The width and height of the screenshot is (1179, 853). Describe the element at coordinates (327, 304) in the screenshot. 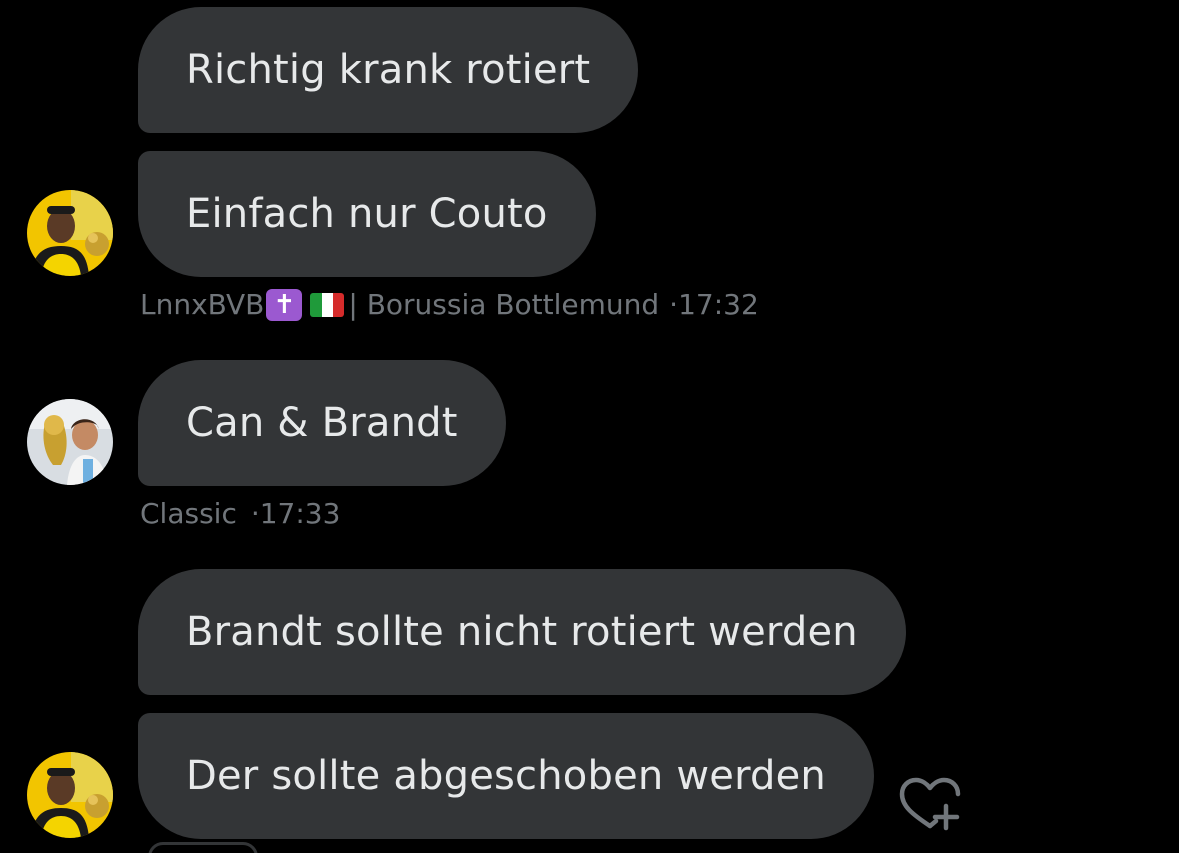

I see `italy-flag-icon` at that location.